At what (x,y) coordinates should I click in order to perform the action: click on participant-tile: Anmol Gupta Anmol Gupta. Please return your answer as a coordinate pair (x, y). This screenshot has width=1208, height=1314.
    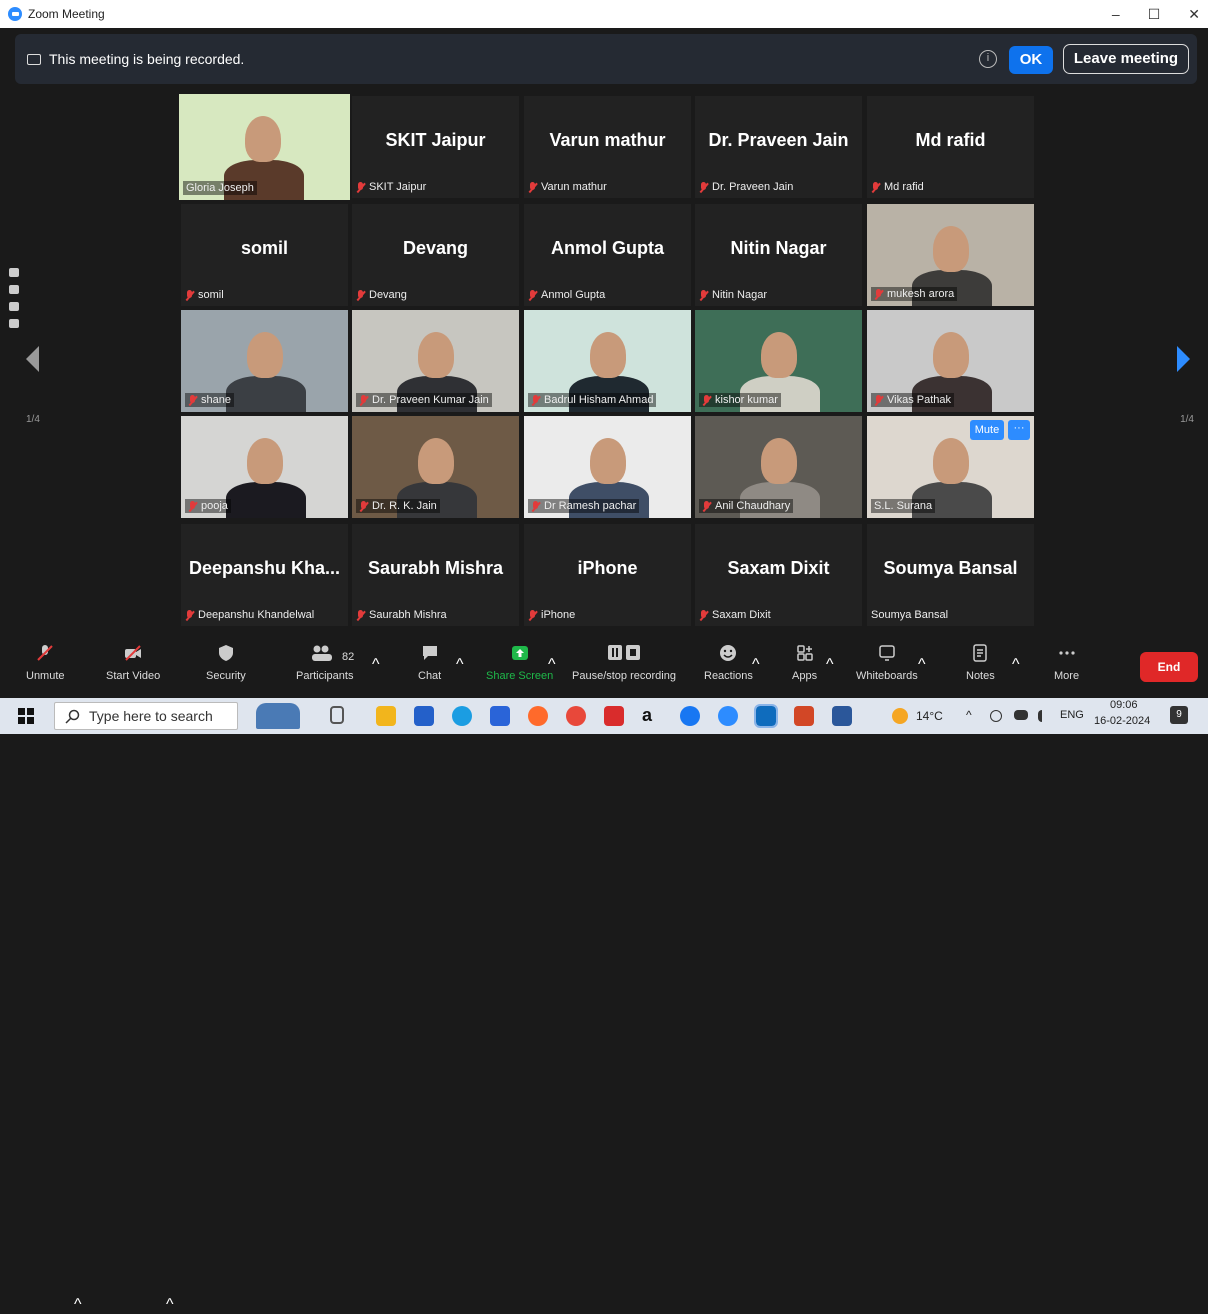
    Looking at the image, I should click on (607, 255).